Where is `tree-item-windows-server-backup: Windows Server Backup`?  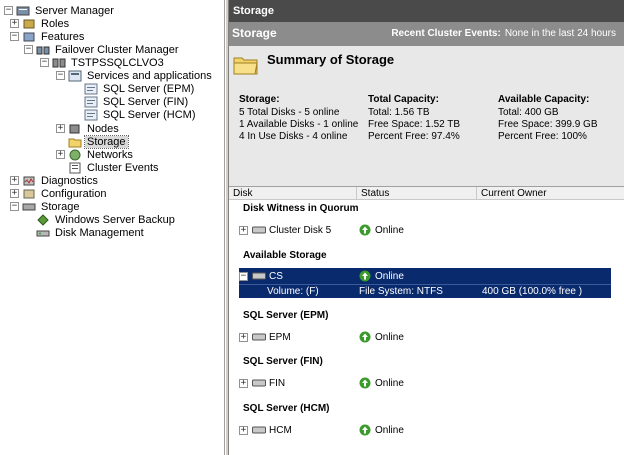 tree-item-windows-server-backup: Windows Server Backup is located at coordinates (106, 219).